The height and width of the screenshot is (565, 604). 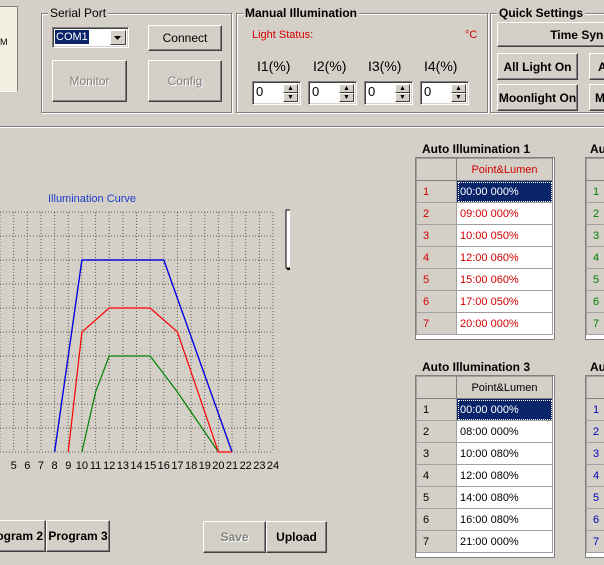 What do you see at coordinates (185, 81) in the screenshot?
I see `config-button: Config` at bounding box center [185, 81].